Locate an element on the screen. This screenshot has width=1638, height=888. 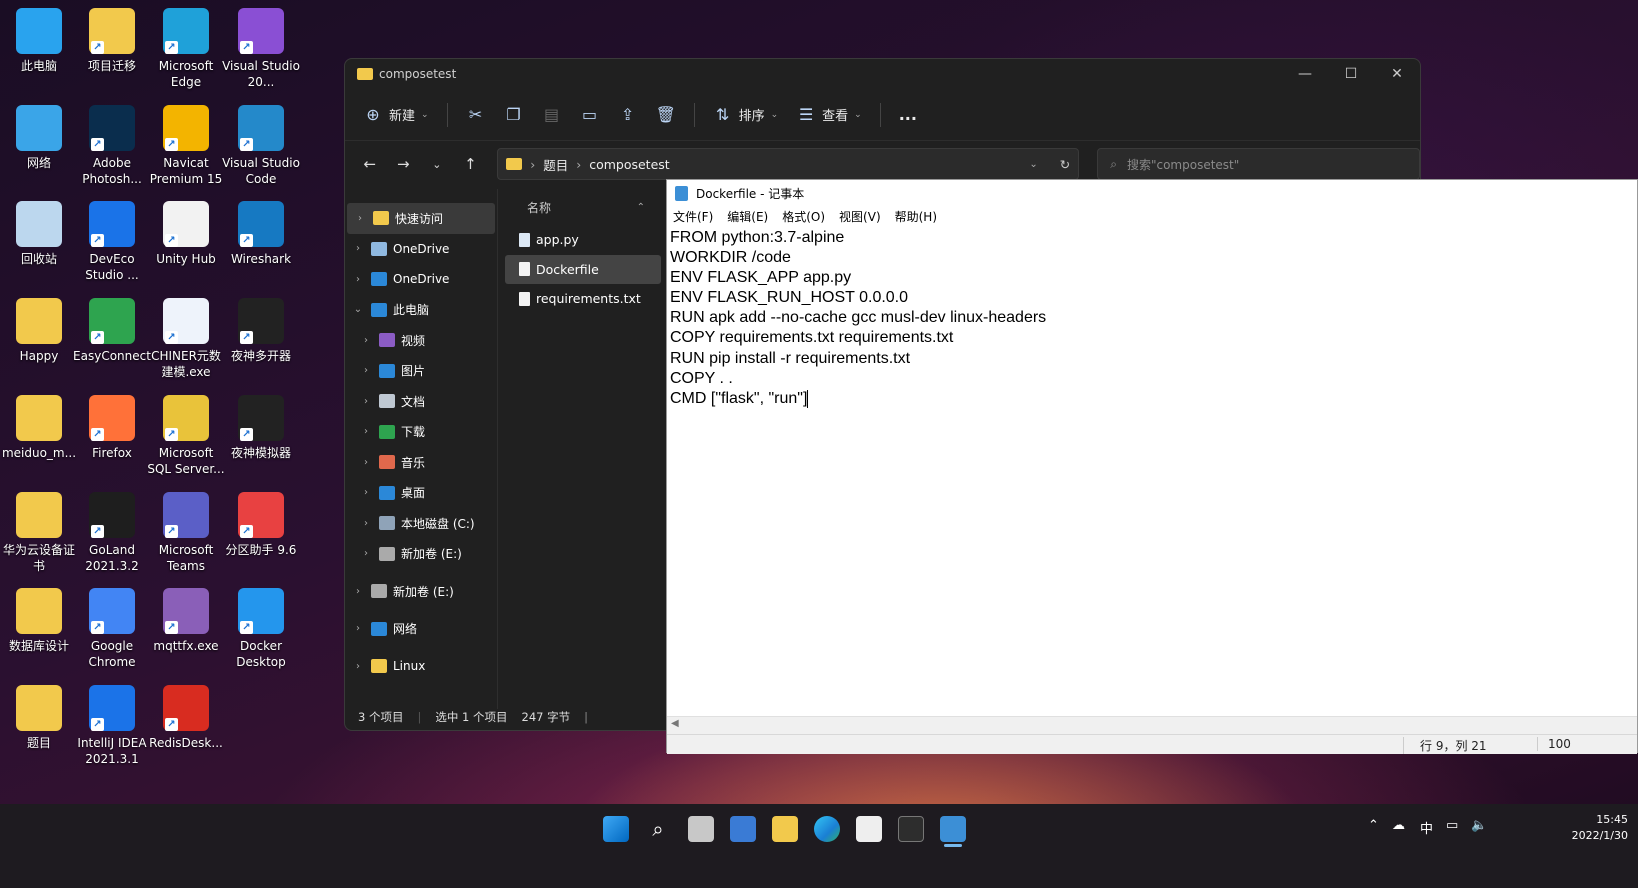
view-button: ☰ 查看 ⌄ is located at coordinates (829, 114).